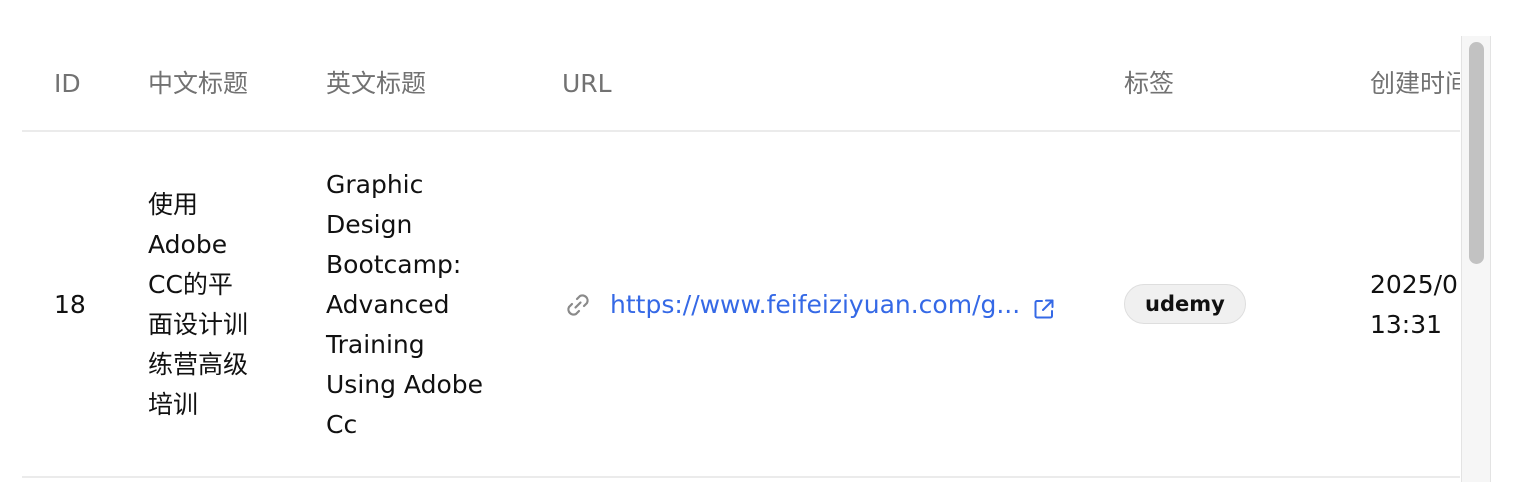  What do you see at coordinates (369, 224) in the screenshot?
I see `en-title-line: Design` at bounding box center [369, 224].